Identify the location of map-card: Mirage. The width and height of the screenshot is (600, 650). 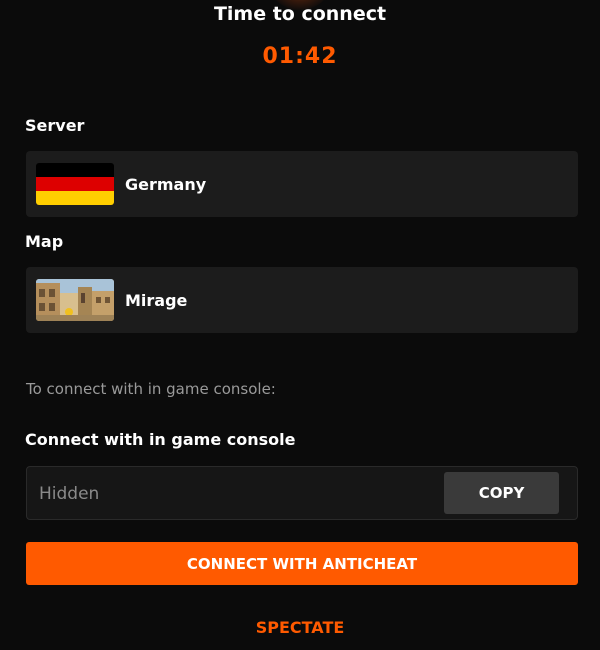
(302, 300).